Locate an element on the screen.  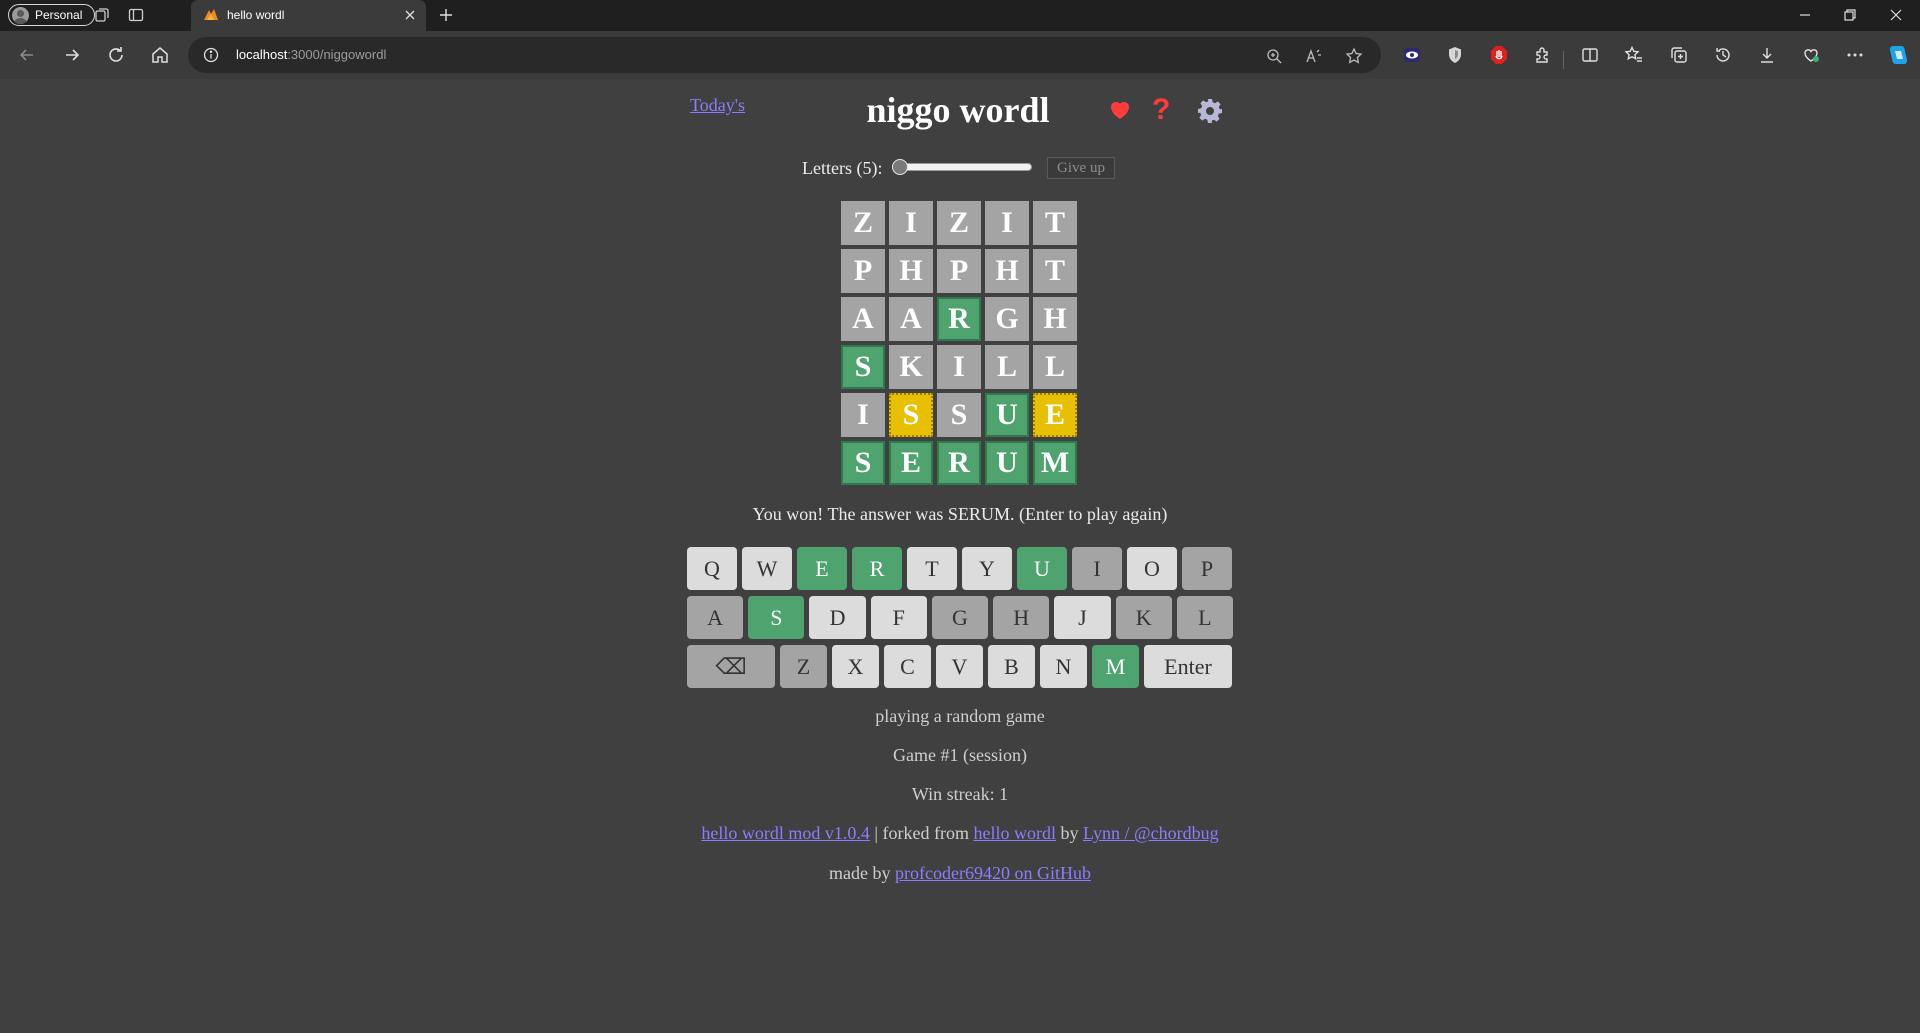
new-tab-icon is located at coordinates (446, 15).